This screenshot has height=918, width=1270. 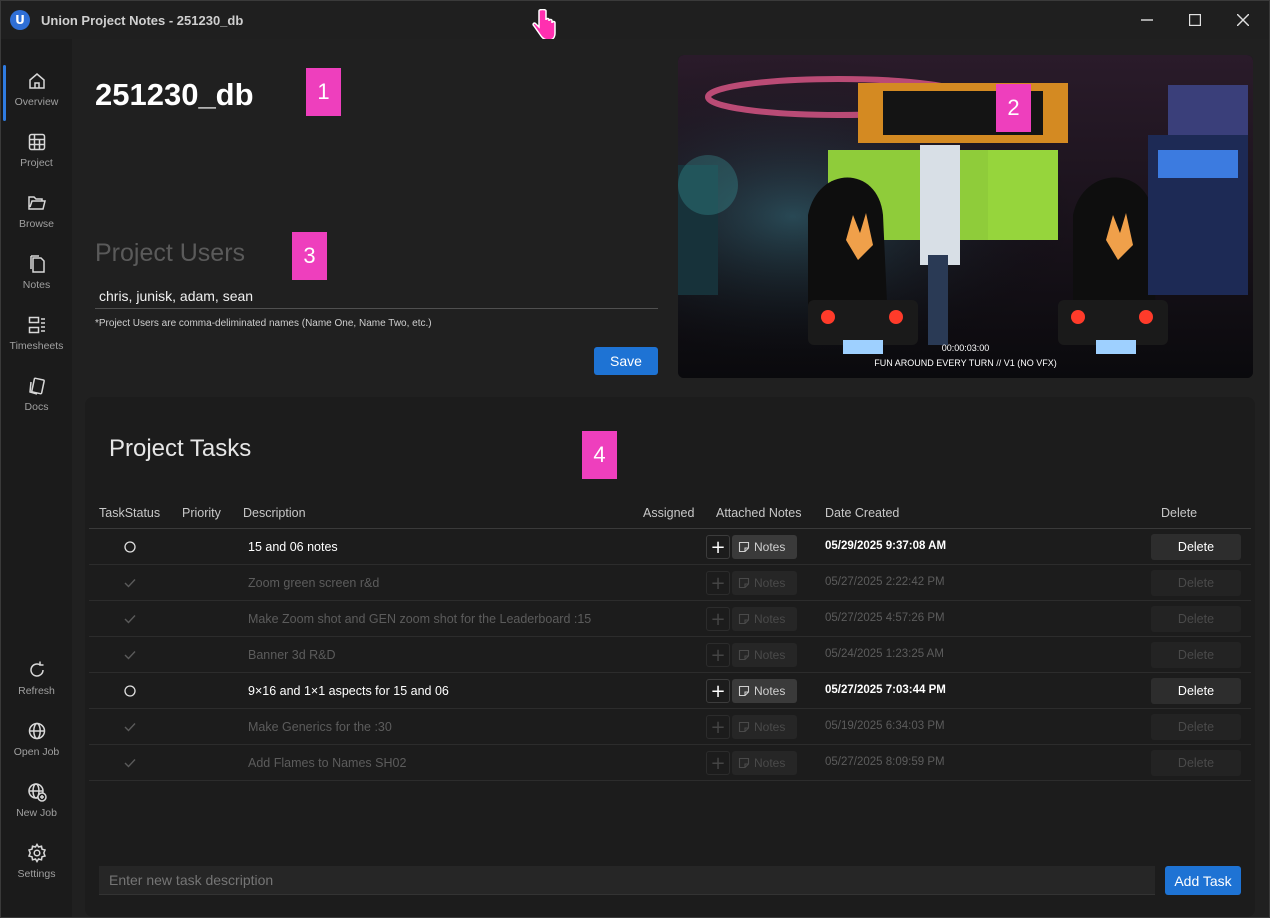 What do you see at coordinates (1179, 513) in the screenshot?
I see `column-header-delete: Delete` at bounding box center [1179, 513].